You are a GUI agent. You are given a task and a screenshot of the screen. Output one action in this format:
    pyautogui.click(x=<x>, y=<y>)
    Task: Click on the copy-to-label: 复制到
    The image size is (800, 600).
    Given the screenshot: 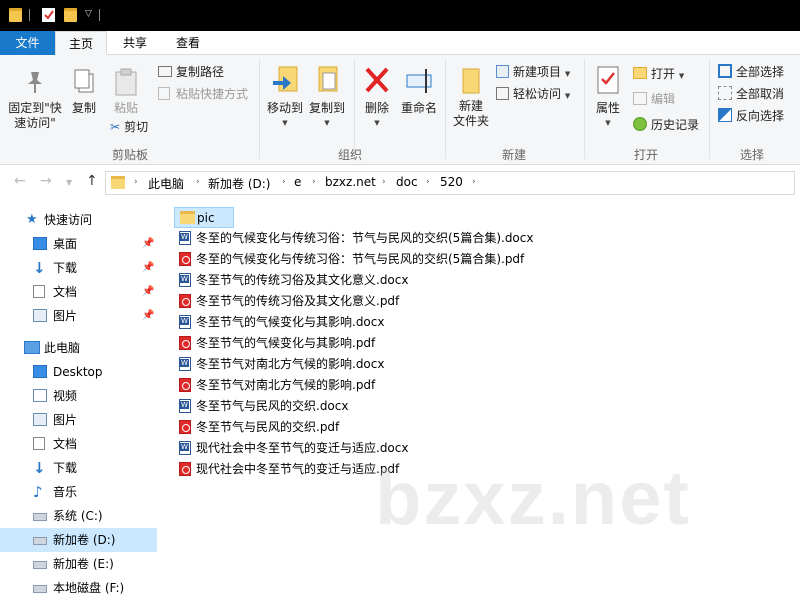 What is the action you would take?
    pyautogui.click(x=326, y=108)
    